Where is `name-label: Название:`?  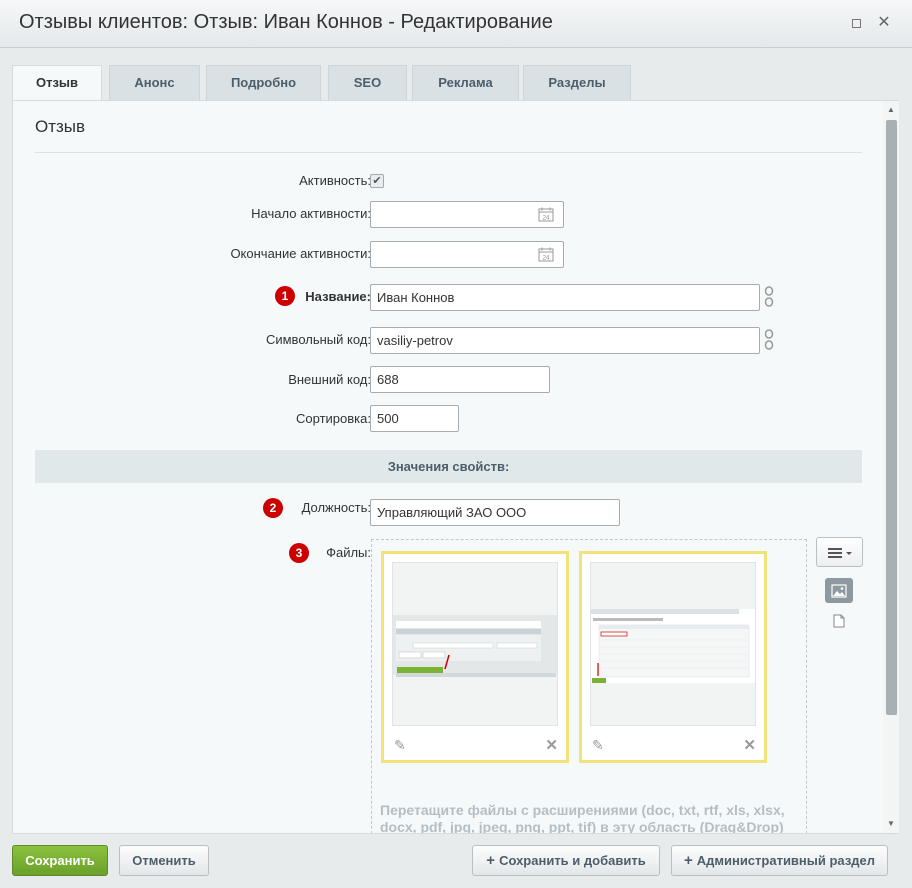
name-label: Название: is located at coordinates (338, 296).